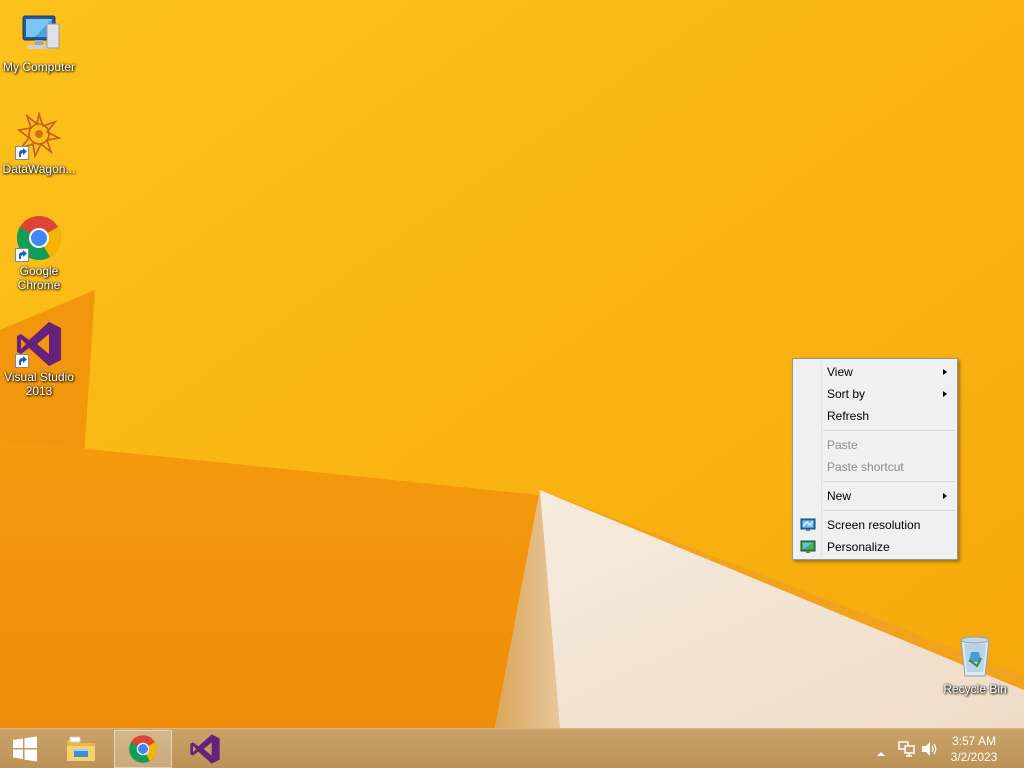  Describe the element at coordinates (875, 445) in the screenshot. I see `menu-item-paste: Paste` at that location.